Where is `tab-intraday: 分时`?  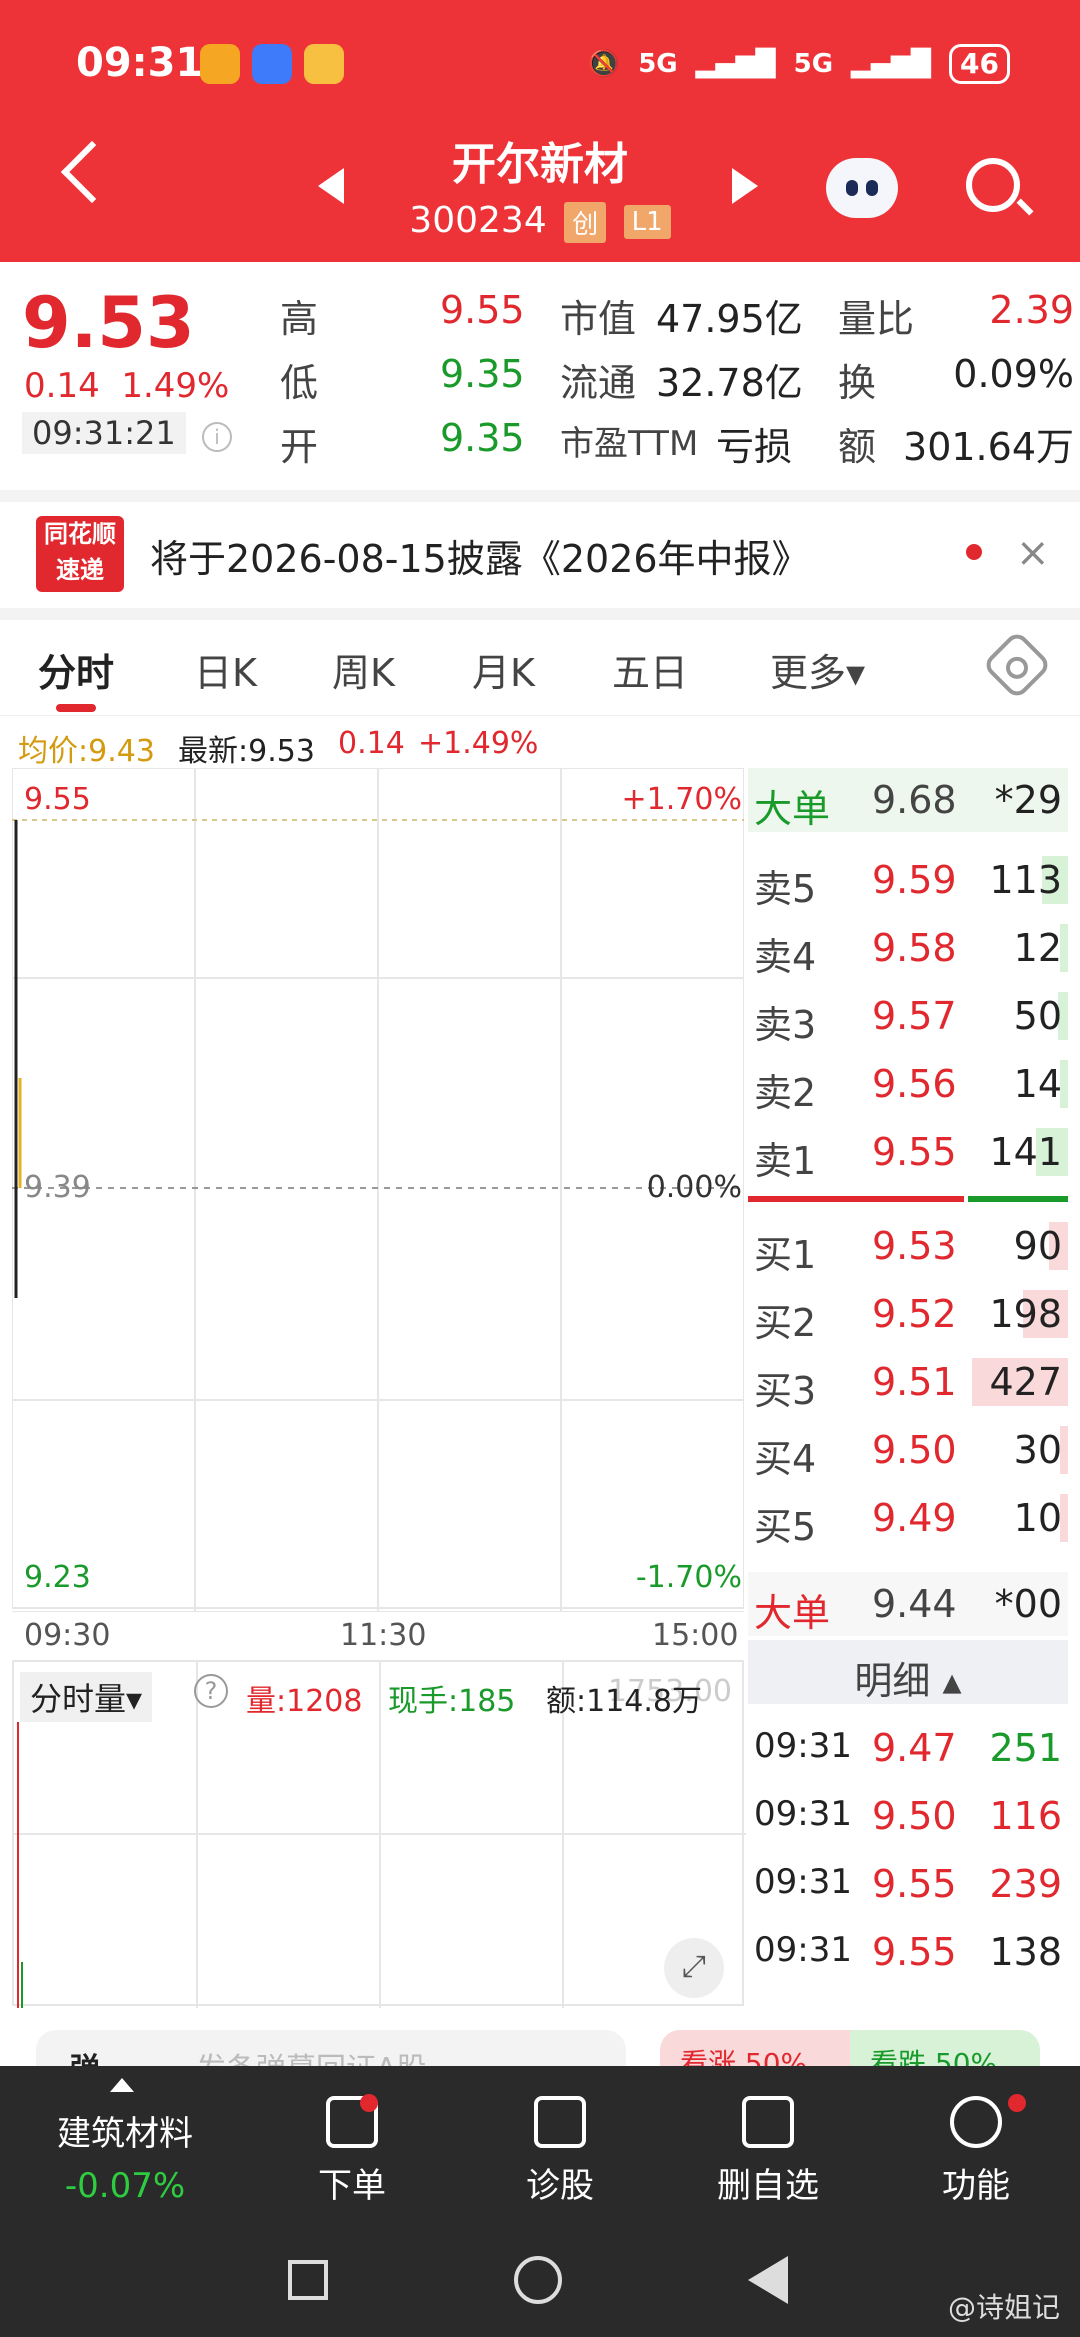
tab-intraday: 分时 is located at coordinates (76, 669).